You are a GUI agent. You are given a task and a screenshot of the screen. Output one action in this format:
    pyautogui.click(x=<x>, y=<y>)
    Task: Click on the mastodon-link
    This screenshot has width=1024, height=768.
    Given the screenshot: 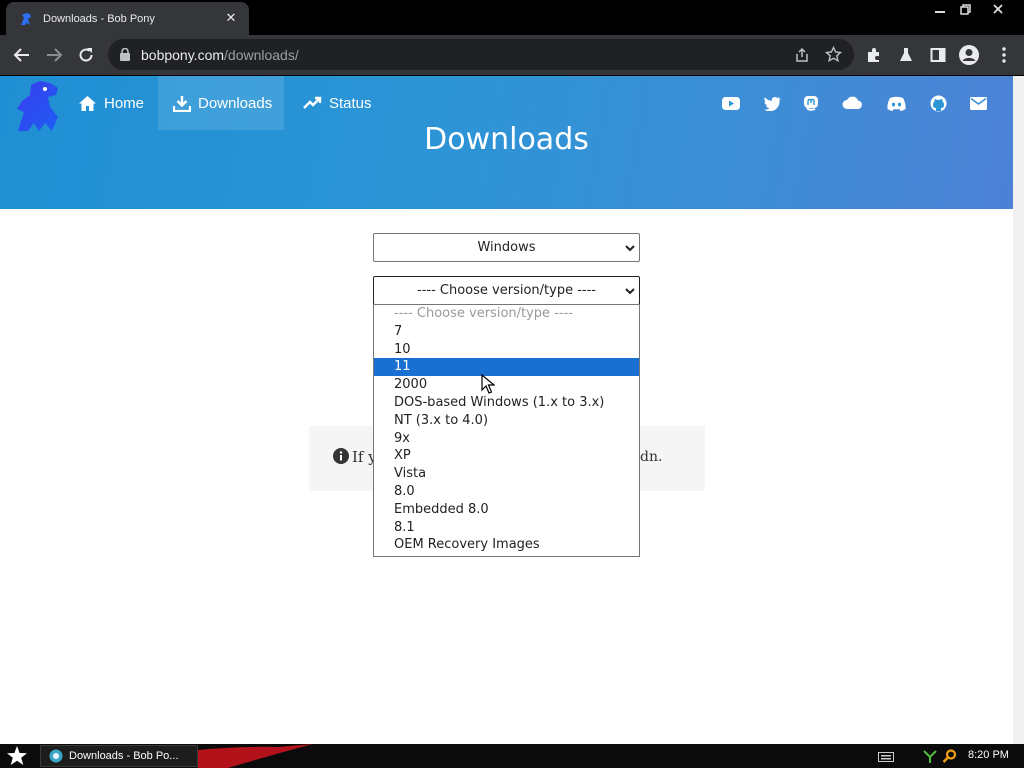 What is the action you would take?
    pyautogui.click(x=811, y=103)
    